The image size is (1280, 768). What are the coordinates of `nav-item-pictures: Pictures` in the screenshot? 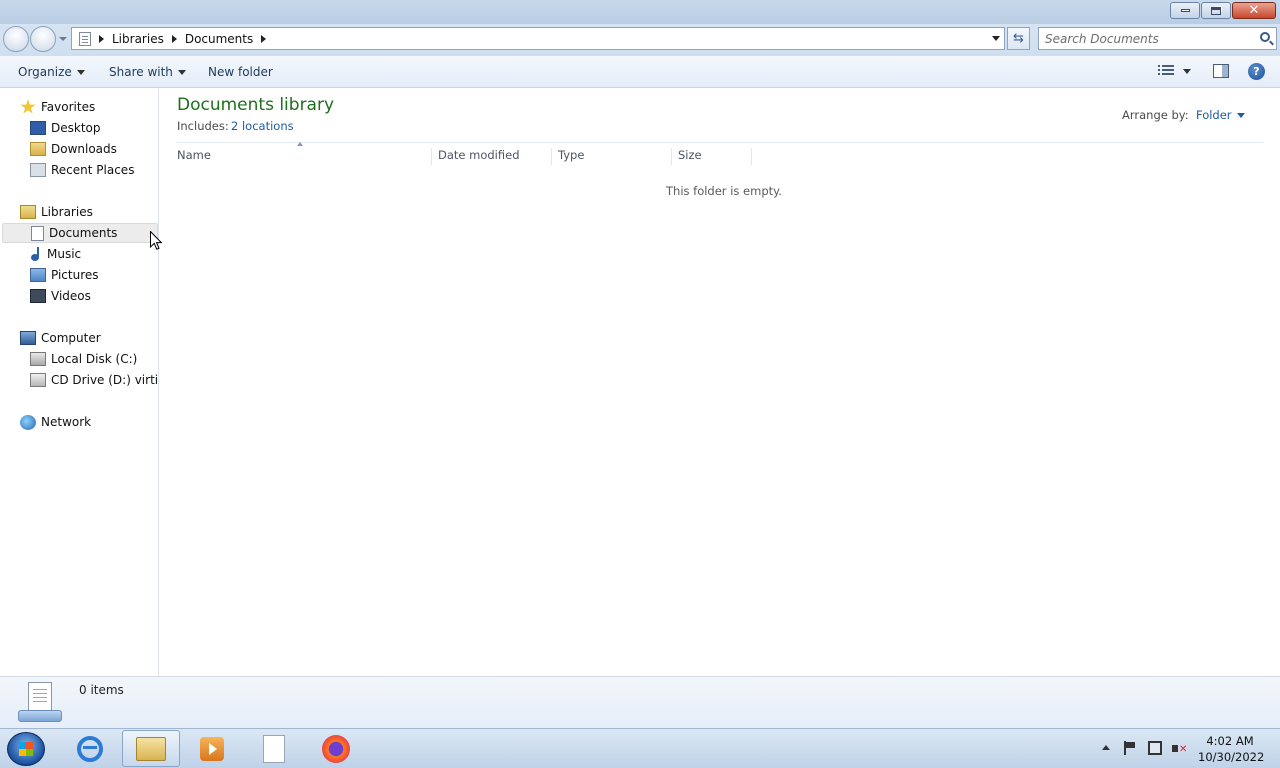 It's located at (64, 275).